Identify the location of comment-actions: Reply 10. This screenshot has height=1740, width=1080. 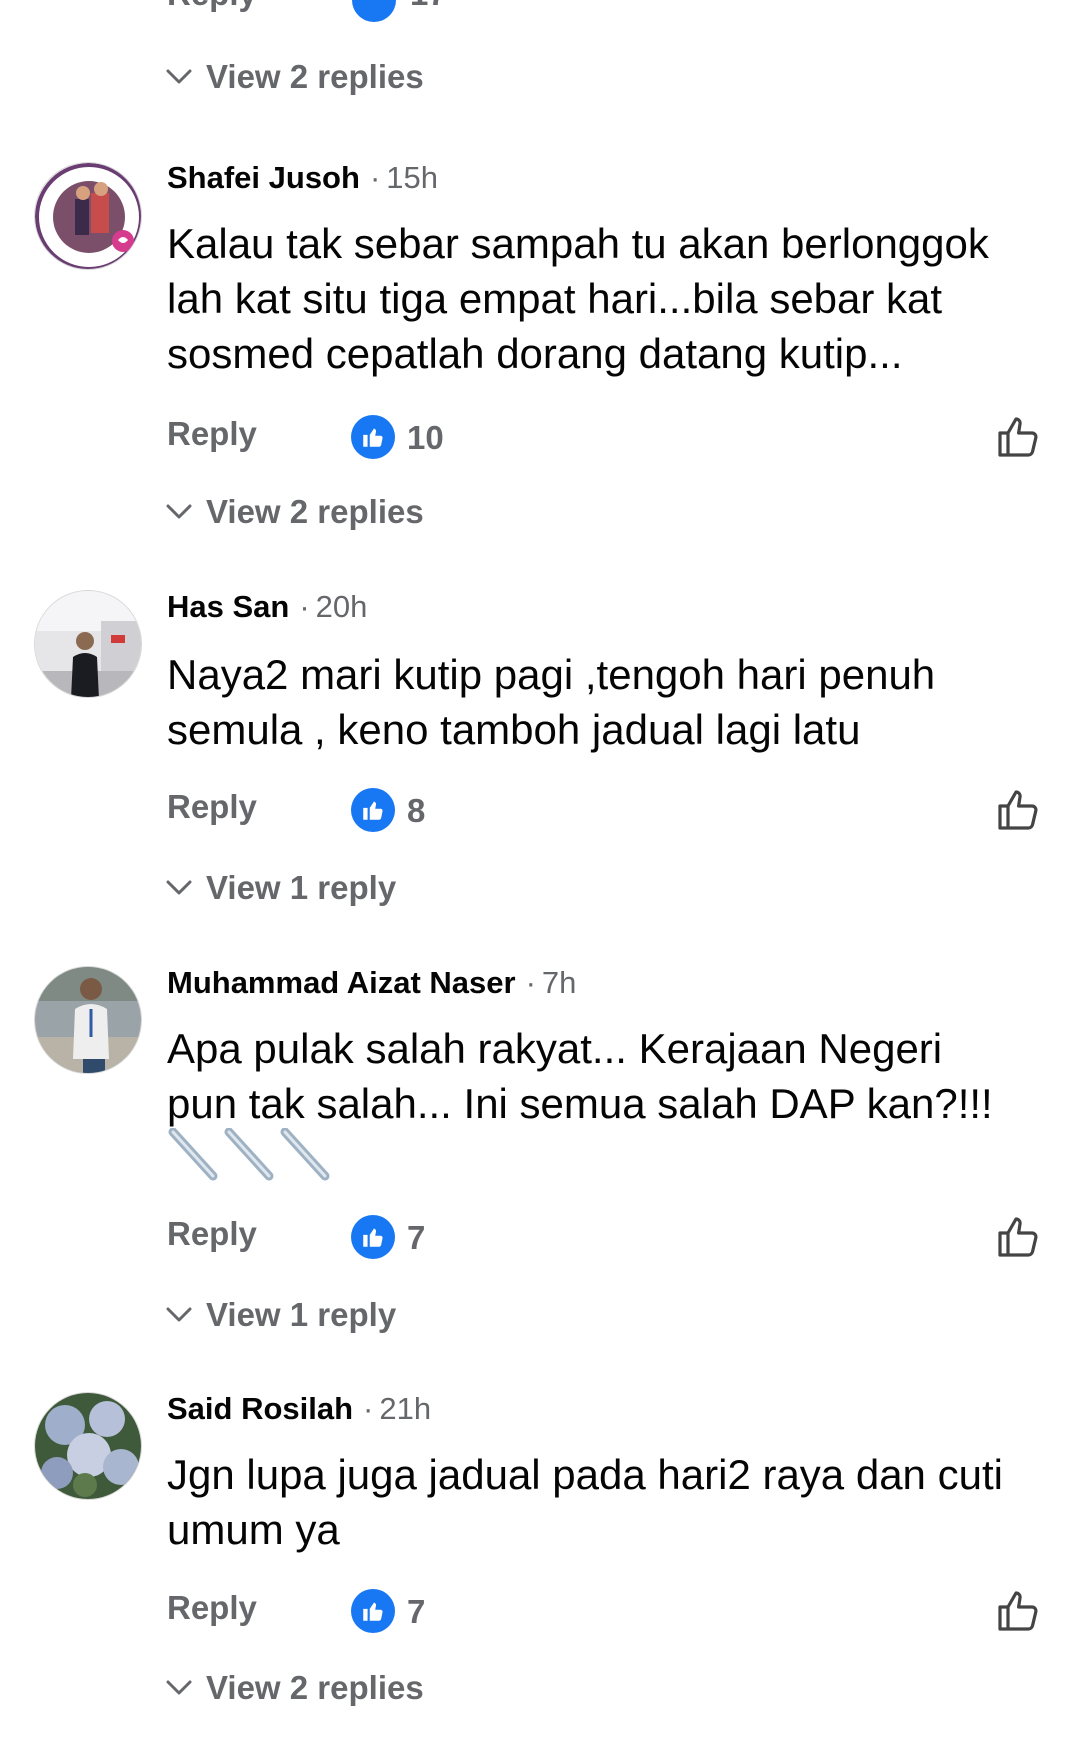
(540, 438).